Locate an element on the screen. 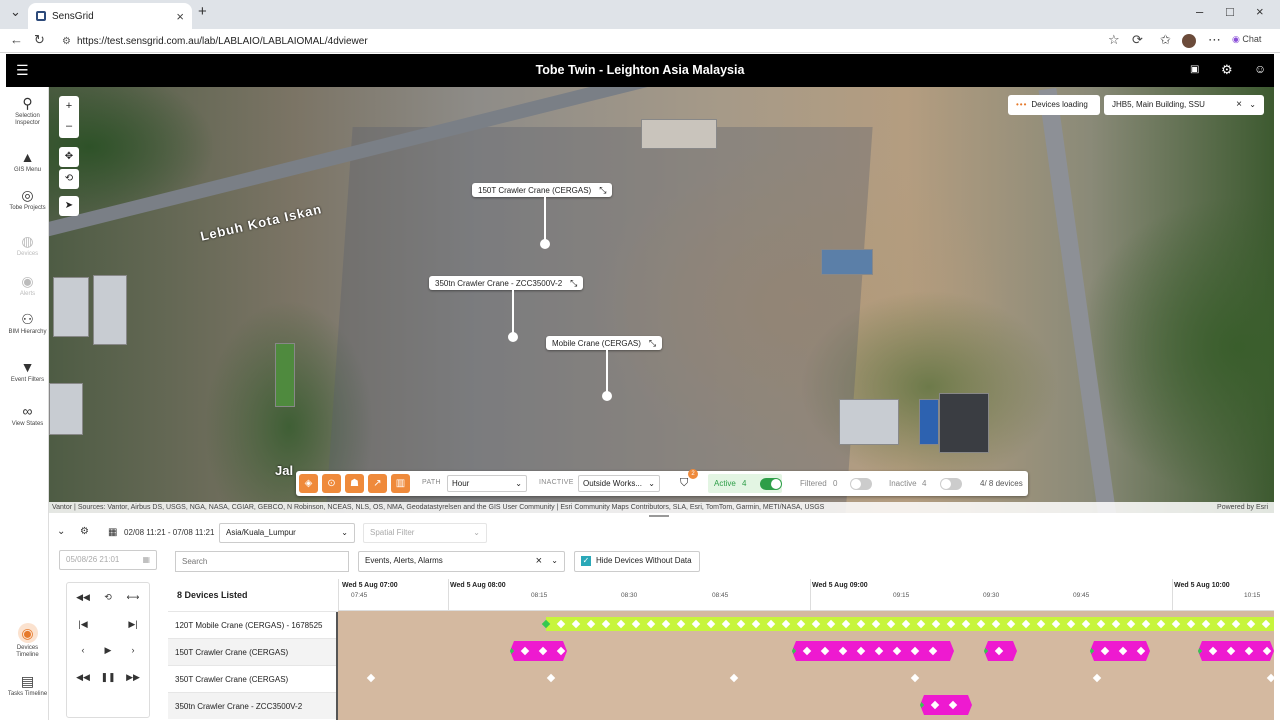 This screenshot has height=720, width=1280. loop-icon: ⟲ is located at coordinates (108, 597).